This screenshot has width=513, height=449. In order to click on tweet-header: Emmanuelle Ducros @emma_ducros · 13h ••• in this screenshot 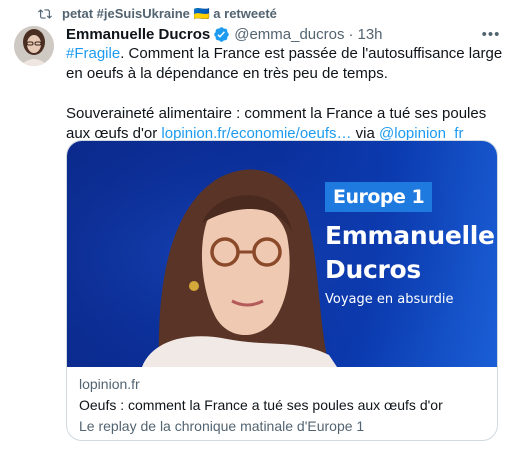, I will do `click(284, 34)`.